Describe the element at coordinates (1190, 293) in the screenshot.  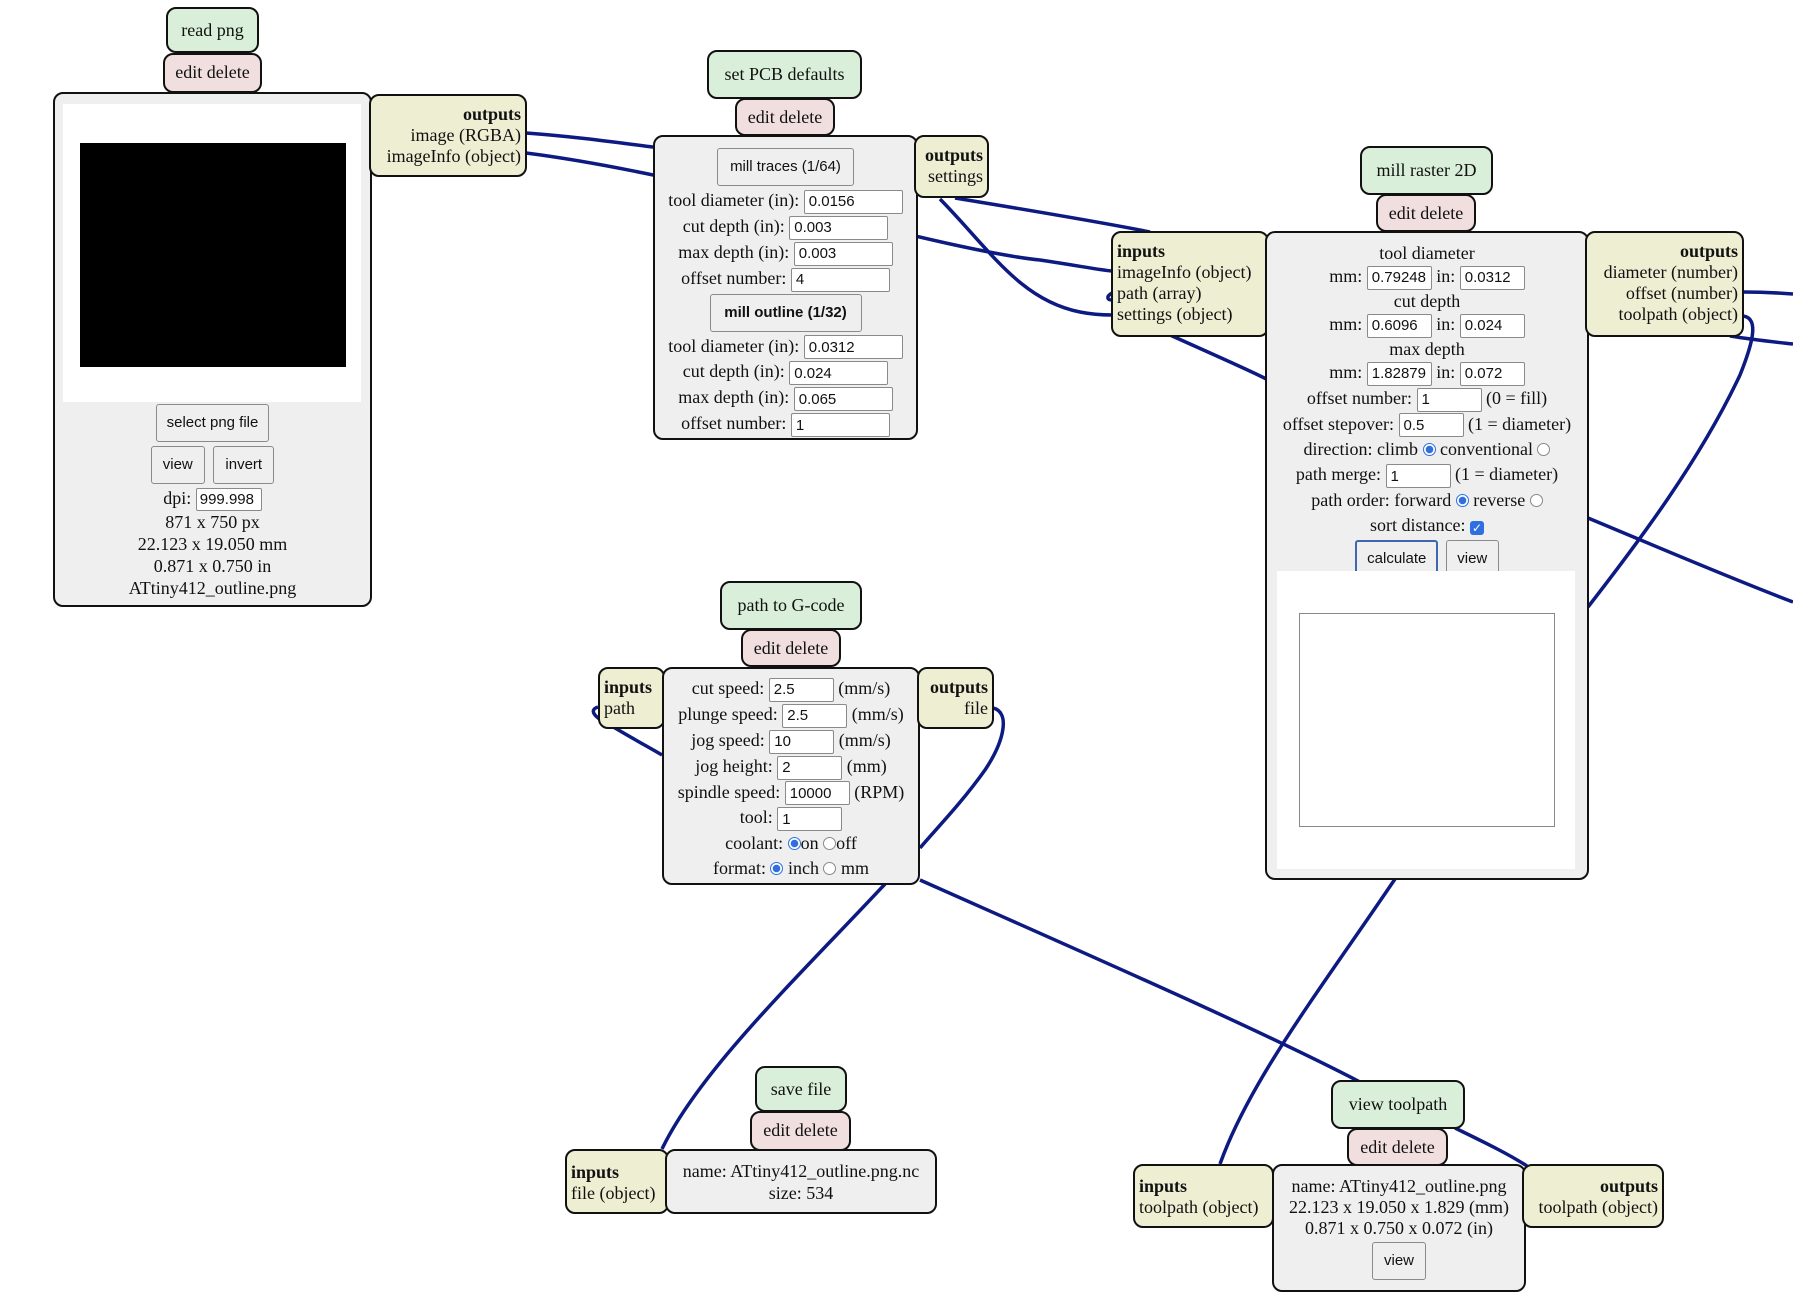
I see `input-port-path: path (array)` at that location.